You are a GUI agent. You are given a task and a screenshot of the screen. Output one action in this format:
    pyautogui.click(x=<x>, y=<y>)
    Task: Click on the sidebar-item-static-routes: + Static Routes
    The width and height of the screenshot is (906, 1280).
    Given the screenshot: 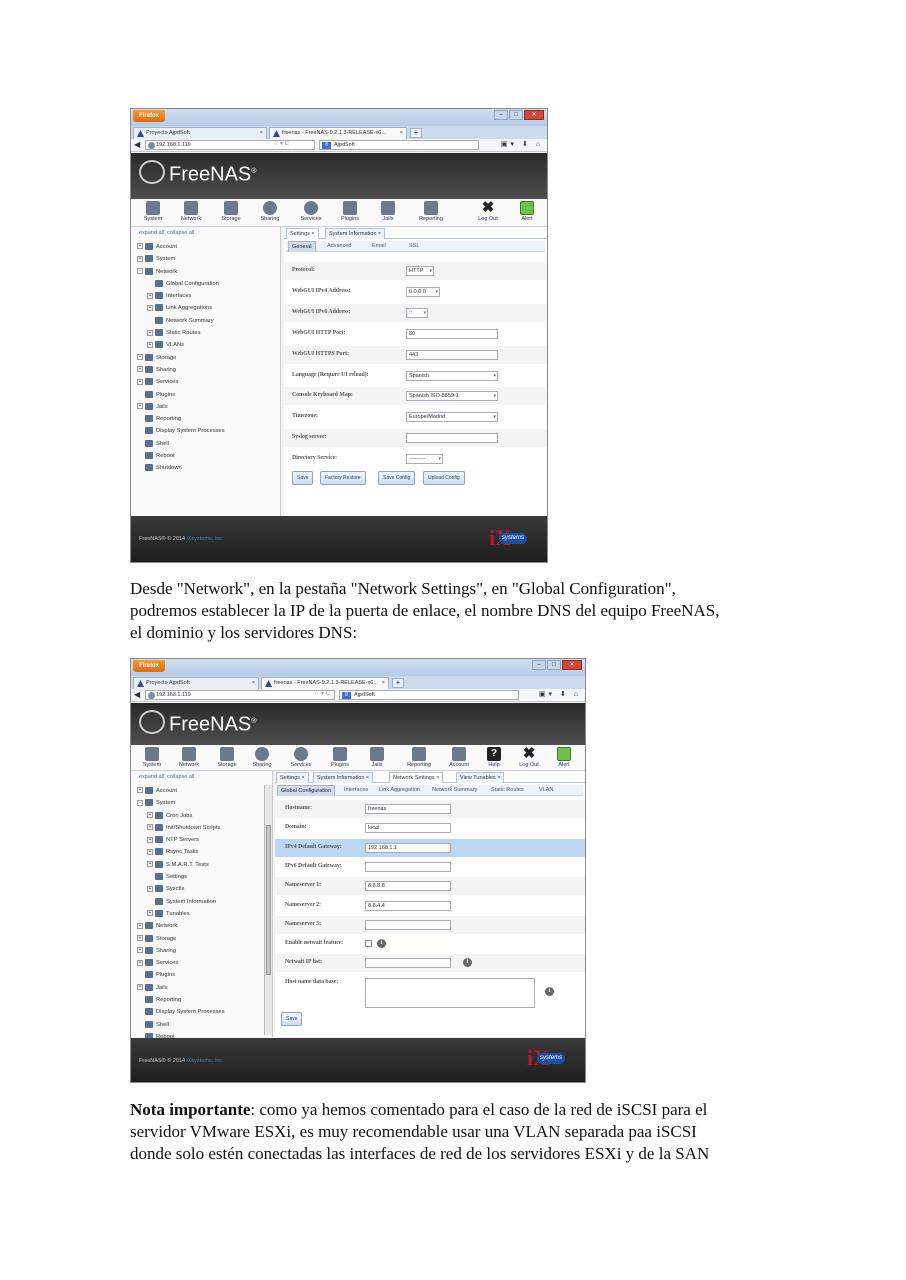 What is the action you would take?
    pyautogui.click(x=181, y=333)
    